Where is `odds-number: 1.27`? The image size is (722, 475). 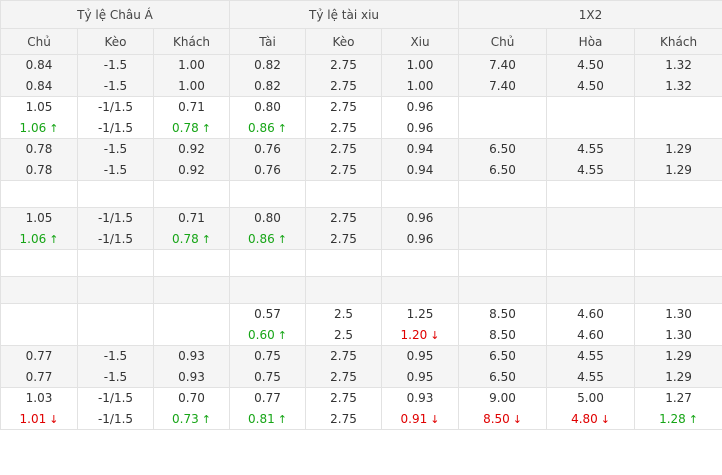
odds-number: 1.27 is located at coordinates (678, 398).